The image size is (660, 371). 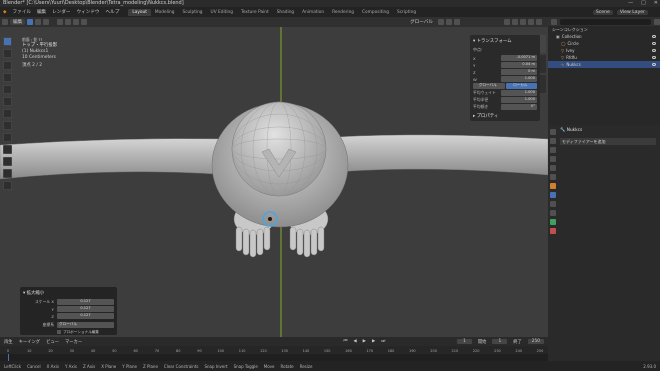 I want to click on view-menu-button, so click(x=60, y=22).